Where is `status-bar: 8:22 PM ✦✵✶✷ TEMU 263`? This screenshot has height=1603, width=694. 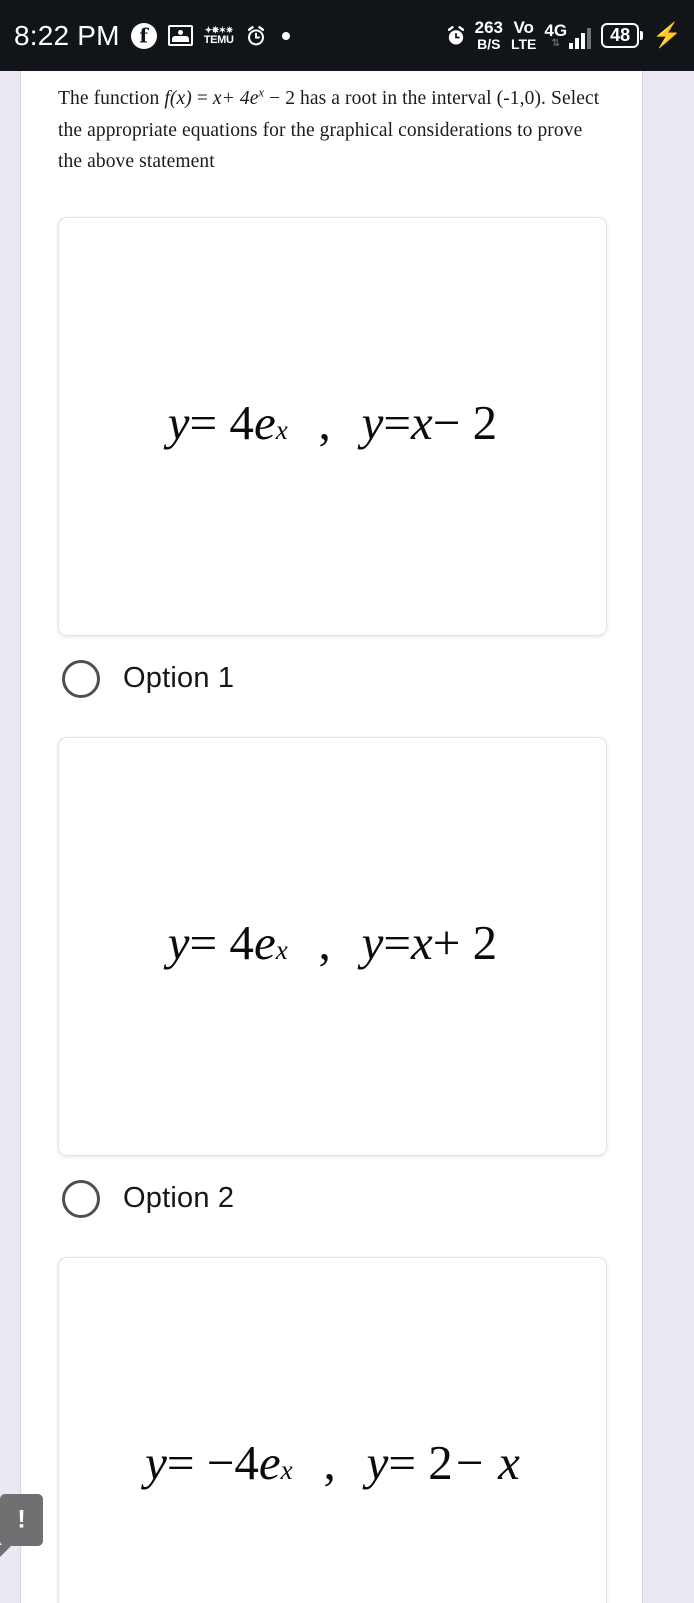 status-bar: 8:22 PM ✦✵✶✷ TEMU 263 is located at coordinates (347, 35).